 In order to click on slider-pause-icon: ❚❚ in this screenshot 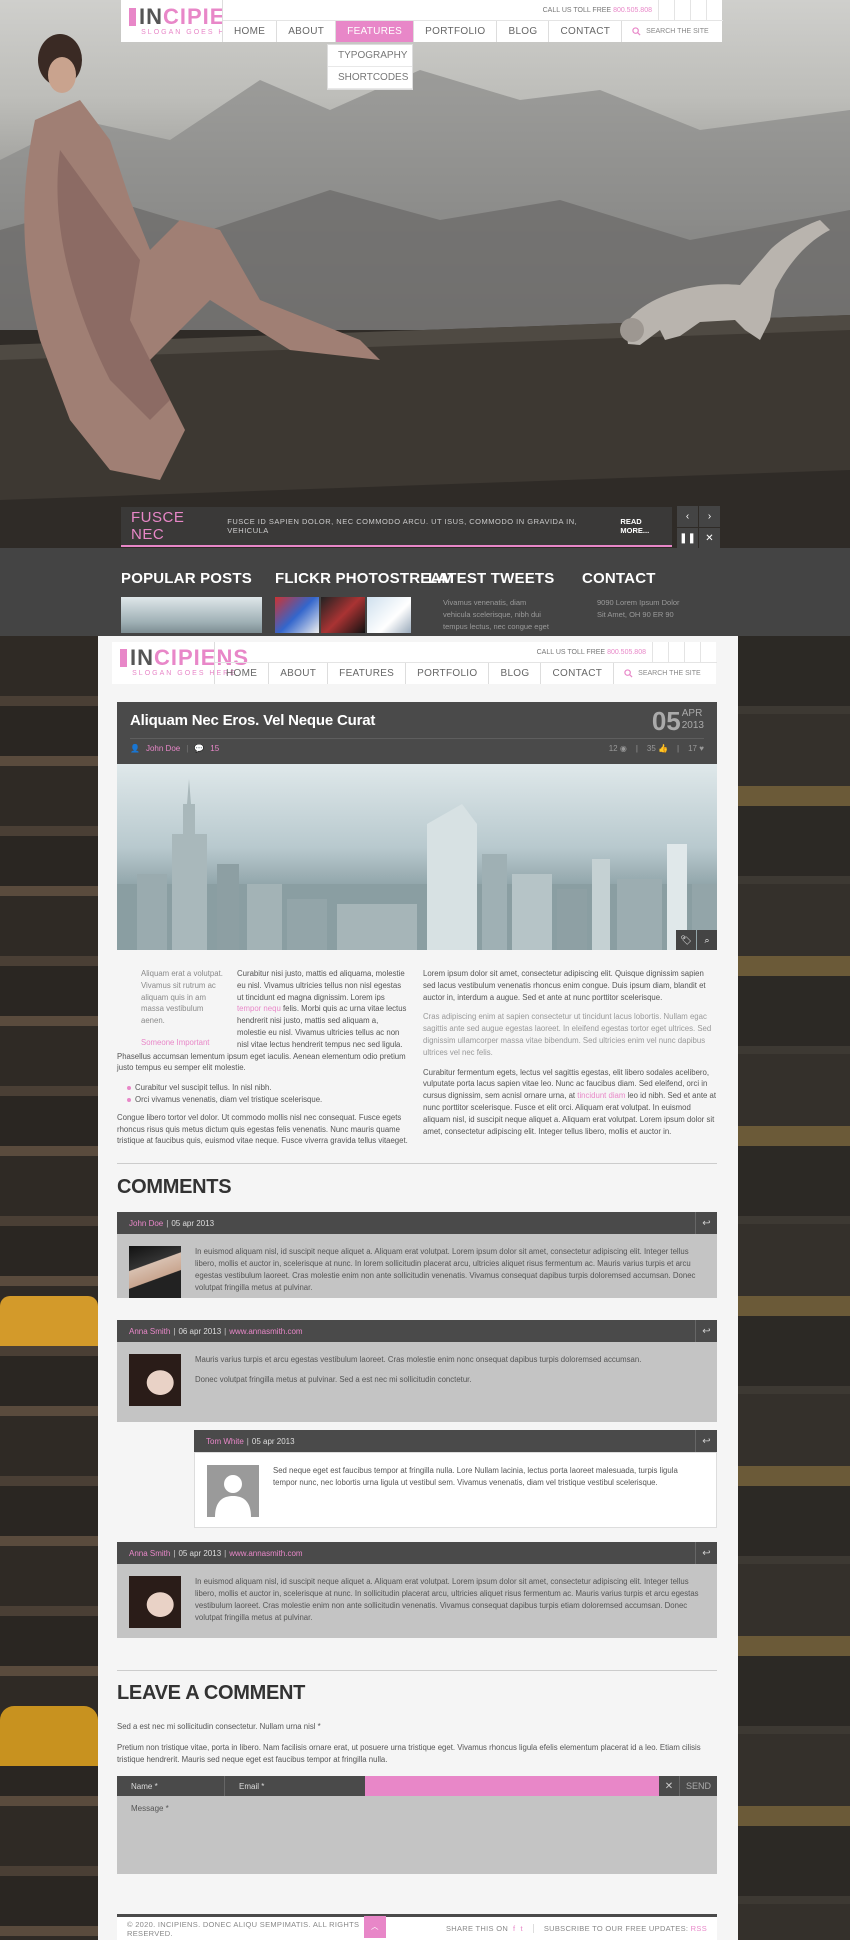, I will do `click(687, 538)`.